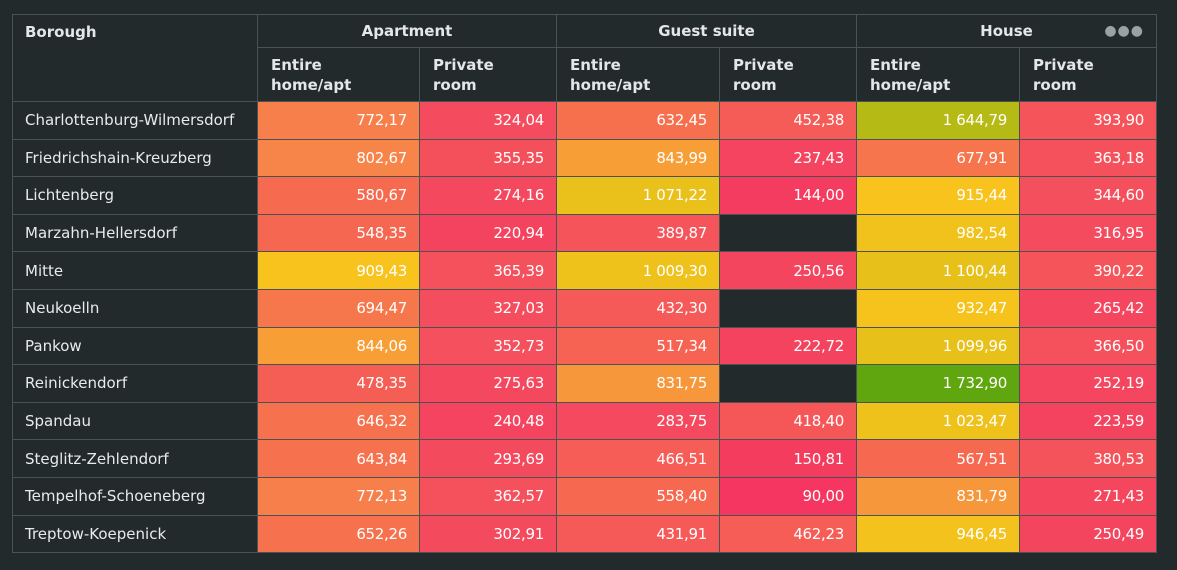  What do you see at coordinates (338, 74) in the screenshot?
I see `subheader-apartment-entire-home: Entire home/apt` at bounding box center [338, 74].